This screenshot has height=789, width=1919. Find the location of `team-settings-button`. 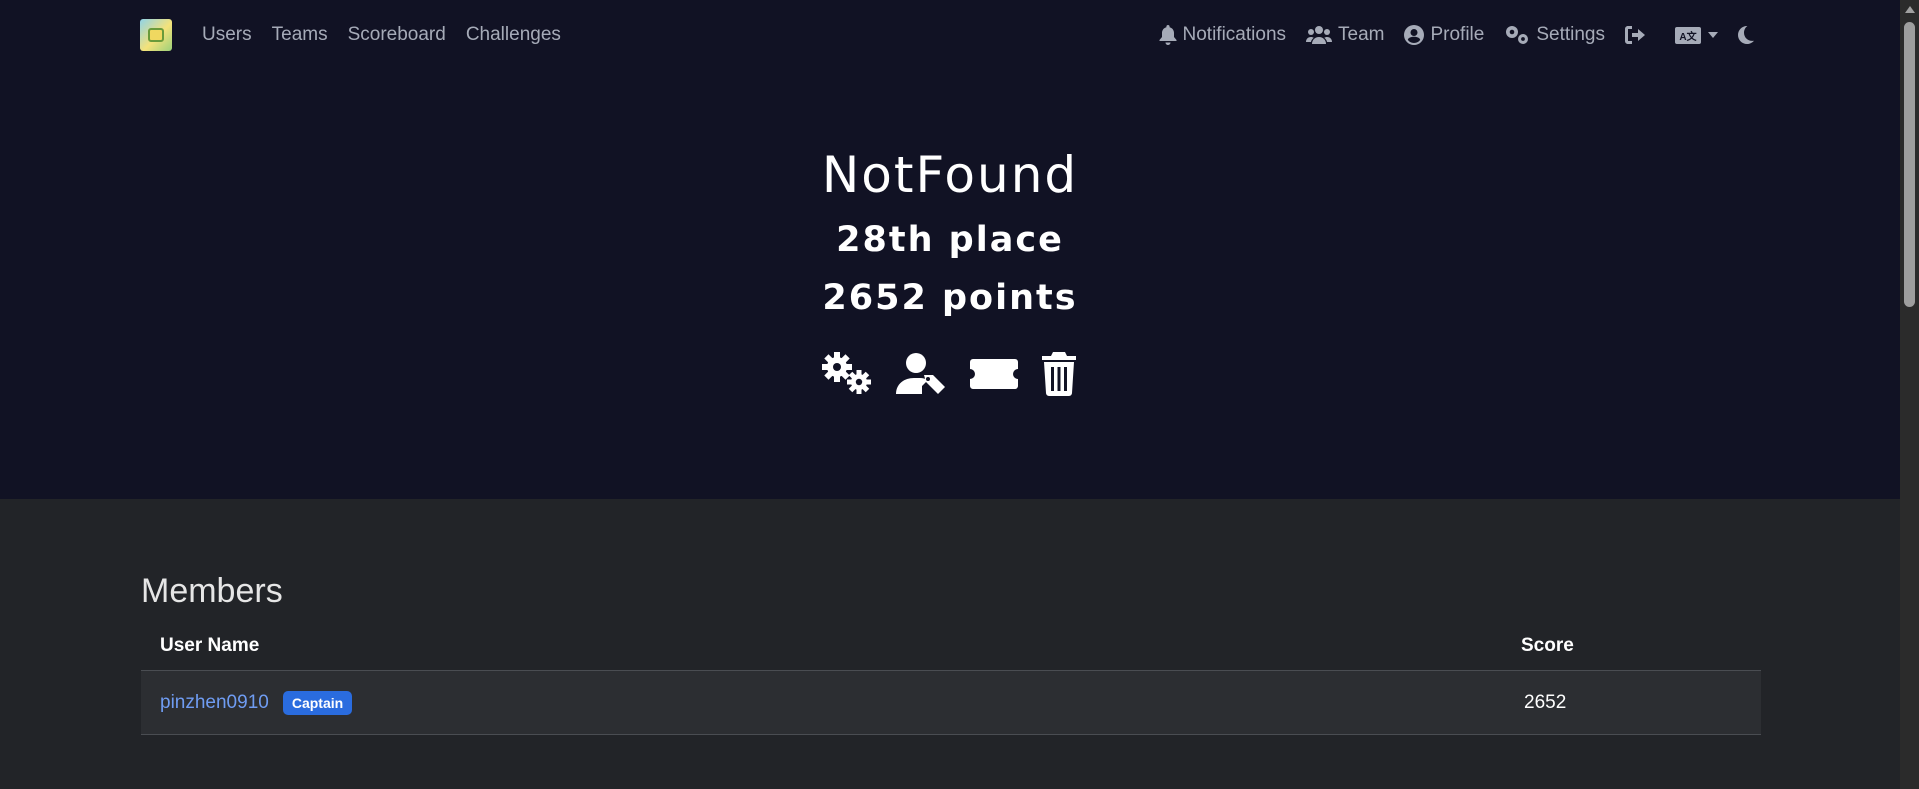

team-settings-button is located at coordinates (848, 374).